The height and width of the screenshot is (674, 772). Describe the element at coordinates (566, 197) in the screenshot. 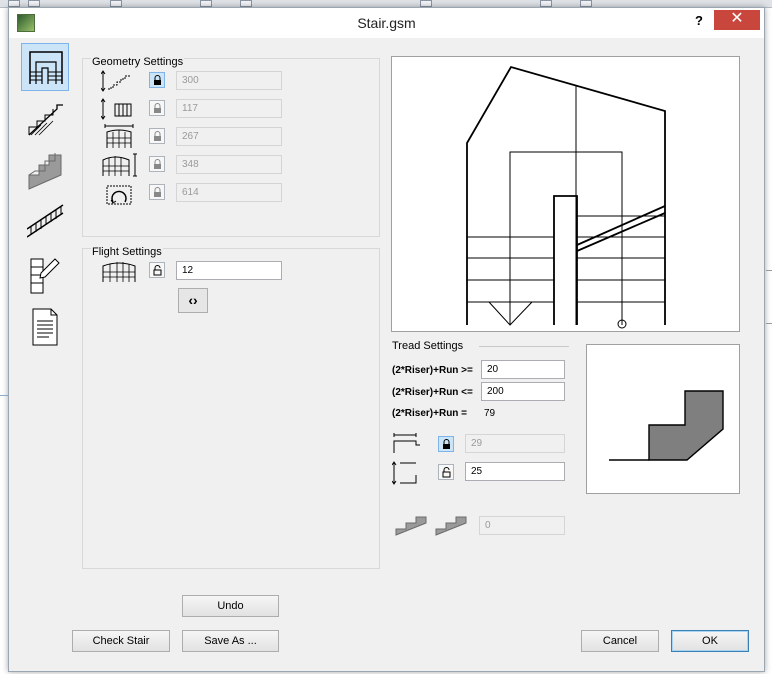

I see `stair-plan-drawing` at that location.